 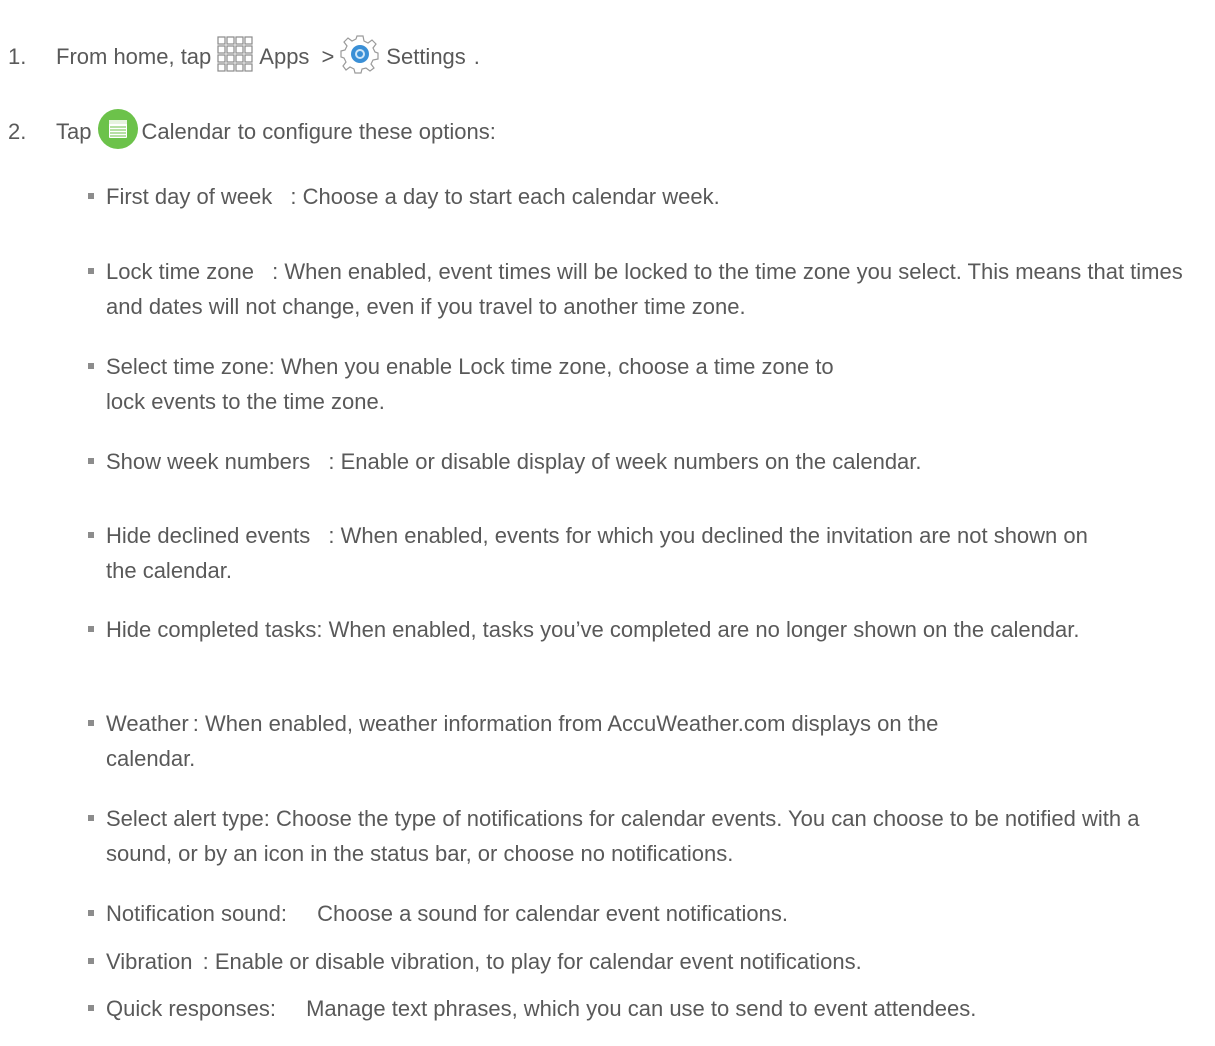 I want to click on option-name: Hide completed tasks, so click(x=211, y=629).